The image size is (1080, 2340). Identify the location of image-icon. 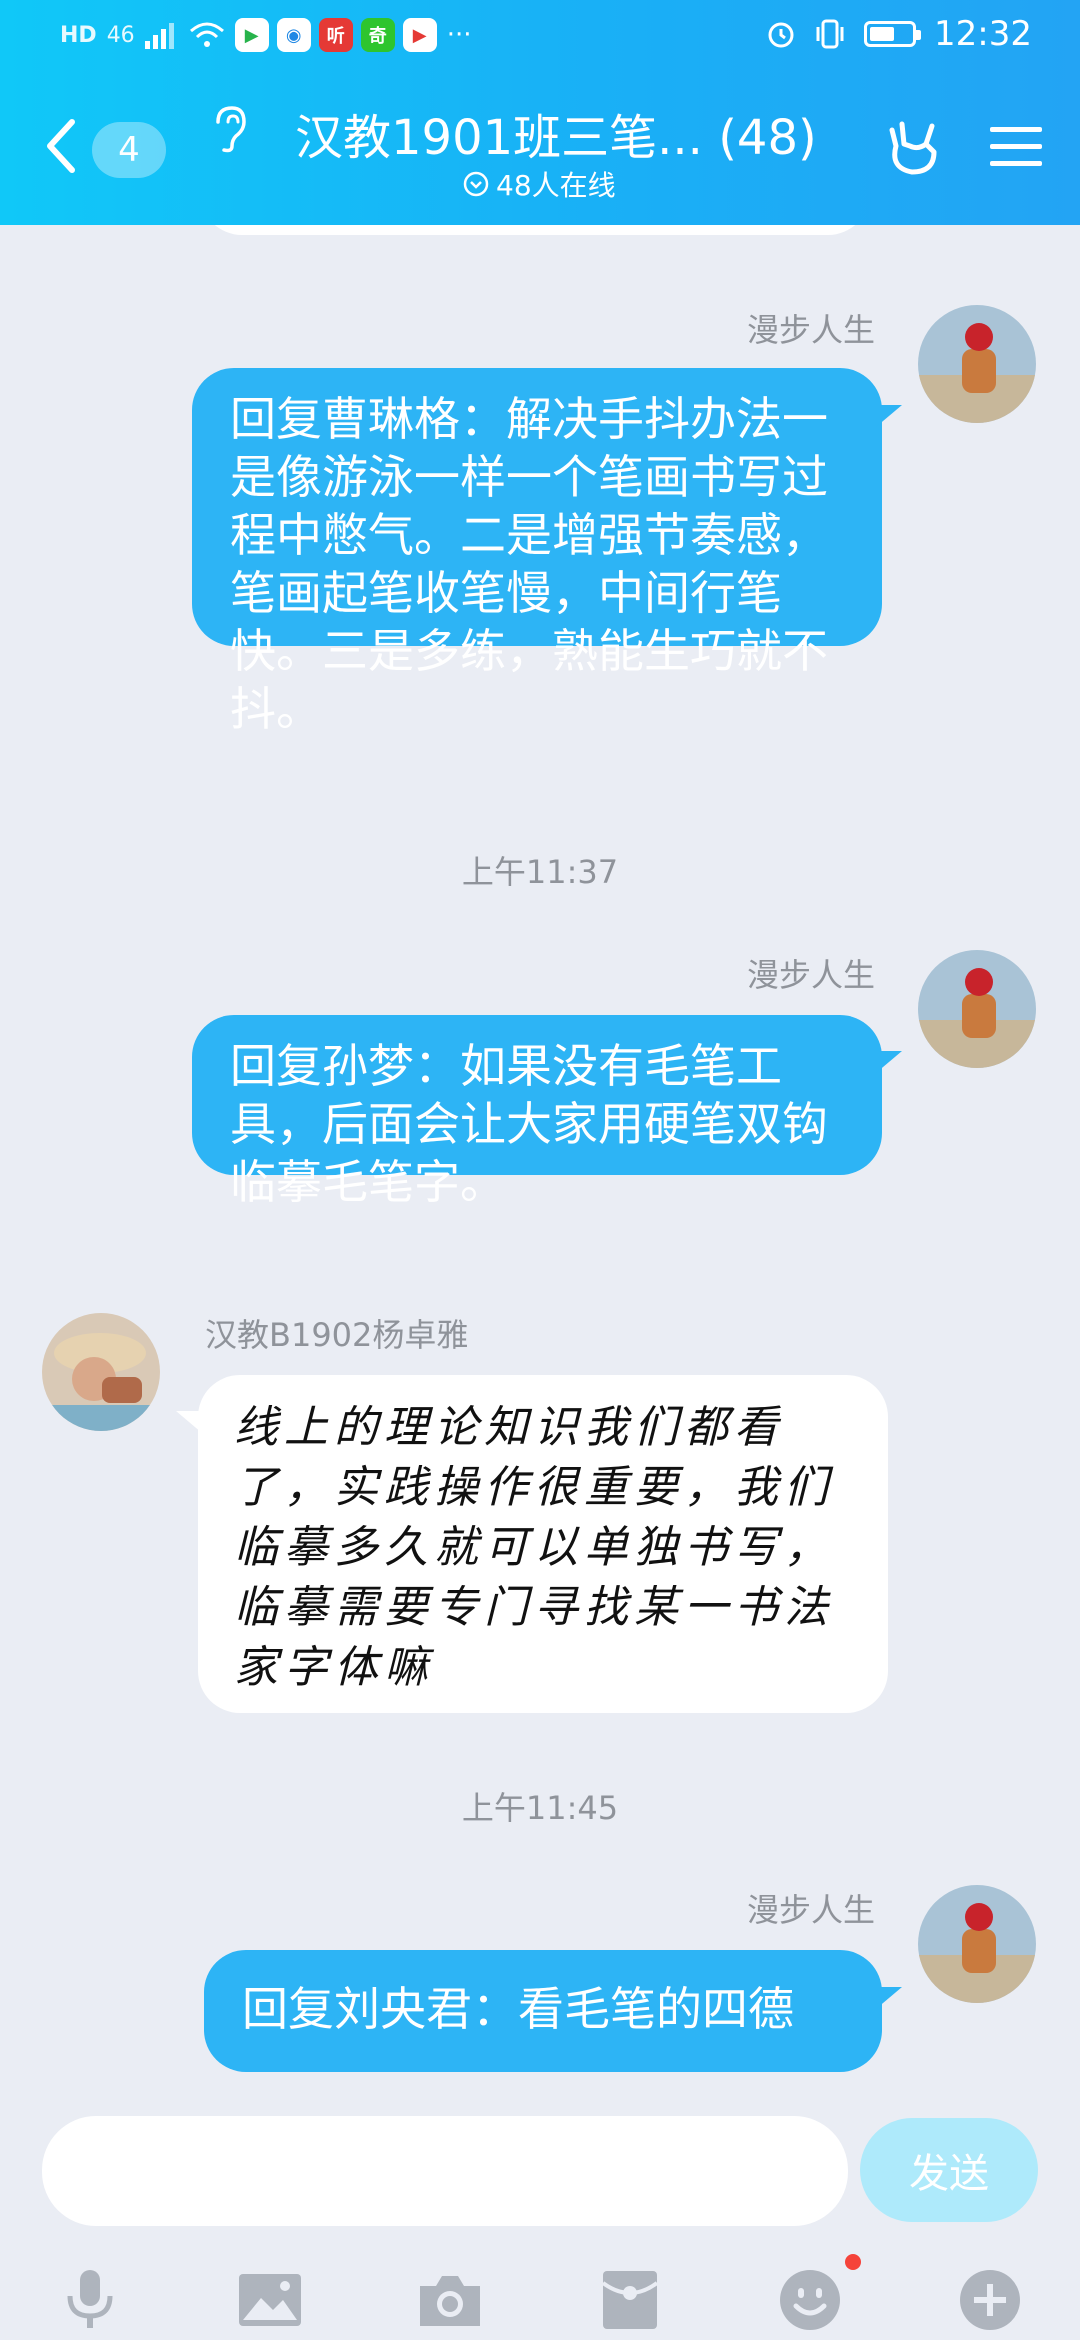
(270, 2300).